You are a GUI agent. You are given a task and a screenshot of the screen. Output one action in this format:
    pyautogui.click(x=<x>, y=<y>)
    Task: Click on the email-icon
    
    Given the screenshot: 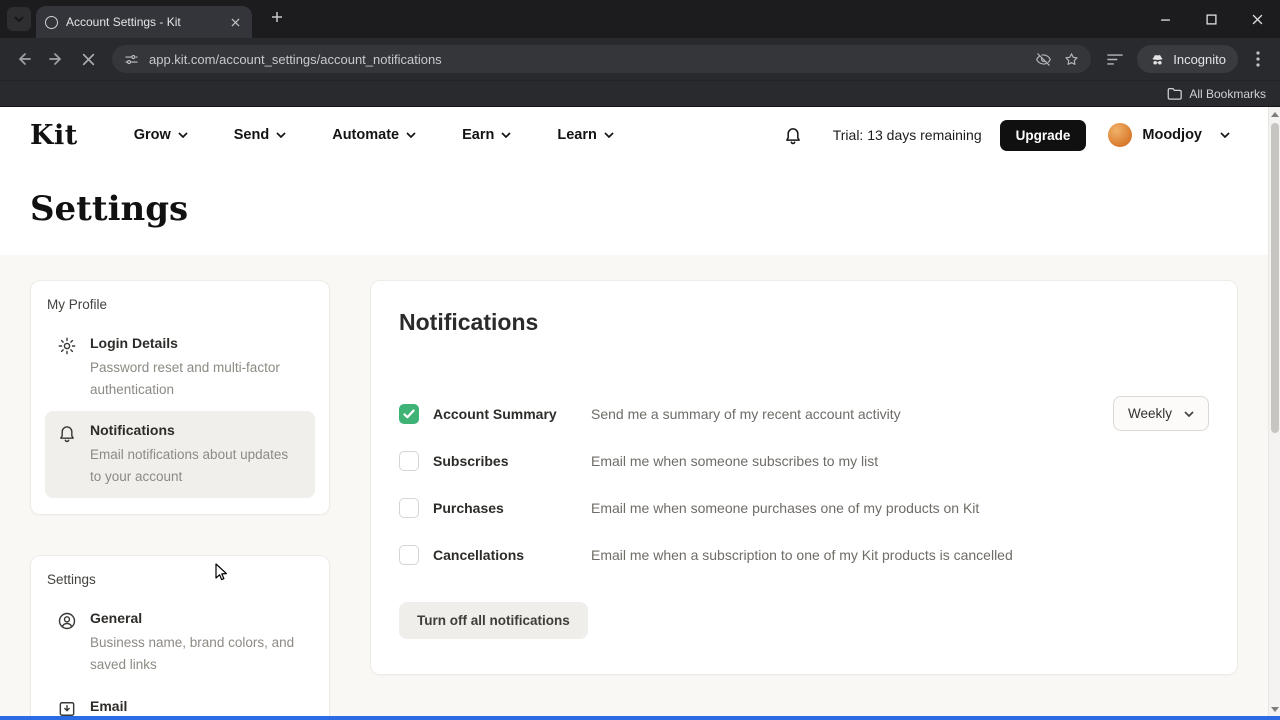 What is the action you would take?
    pyautogui.click(x=67, y=707)
    